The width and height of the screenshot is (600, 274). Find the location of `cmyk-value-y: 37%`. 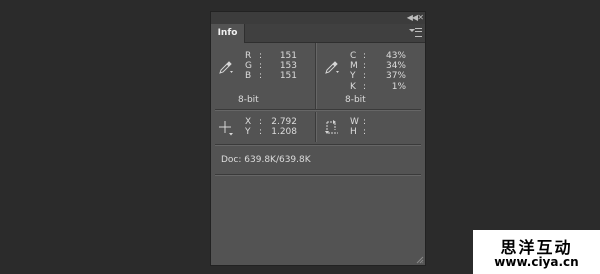

cmyk-value-y: 37% is located at coordinates (395, 76).